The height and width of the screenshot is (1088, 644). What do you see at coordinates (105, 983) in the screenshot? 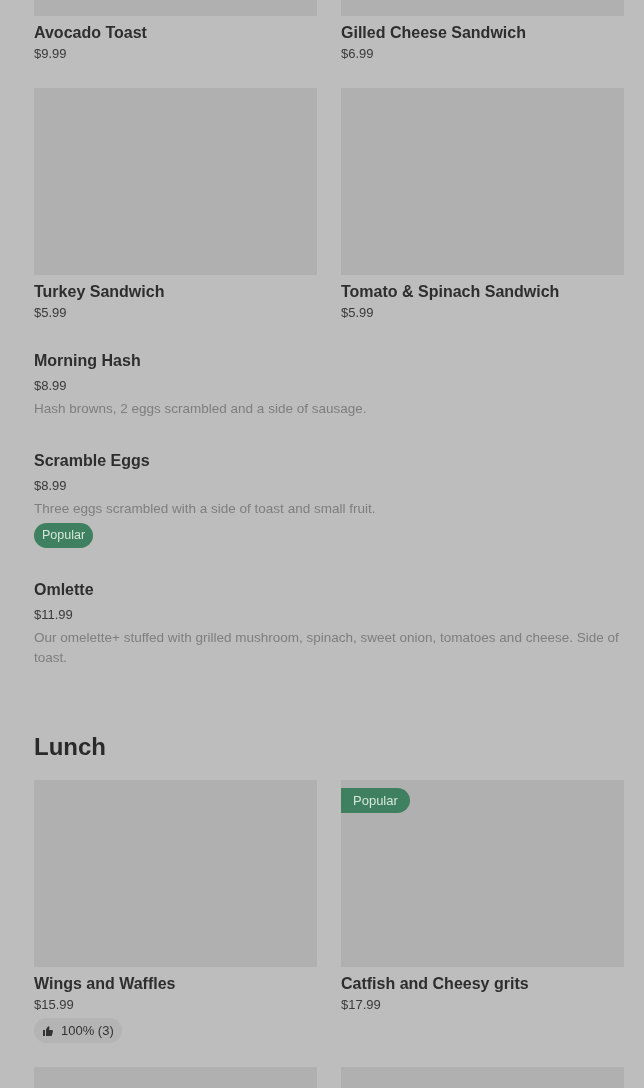
I see `dish-name: Wings and Waffles` at bounding box center [105, 983].